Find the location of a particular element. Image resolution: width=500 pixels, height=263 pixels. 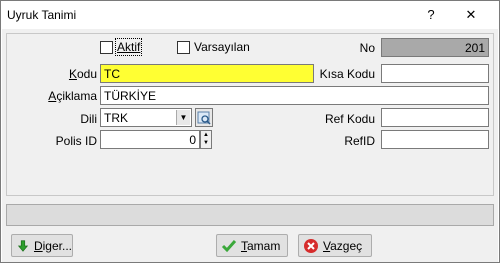

cancel-icon is located at coordinates (311, 245).